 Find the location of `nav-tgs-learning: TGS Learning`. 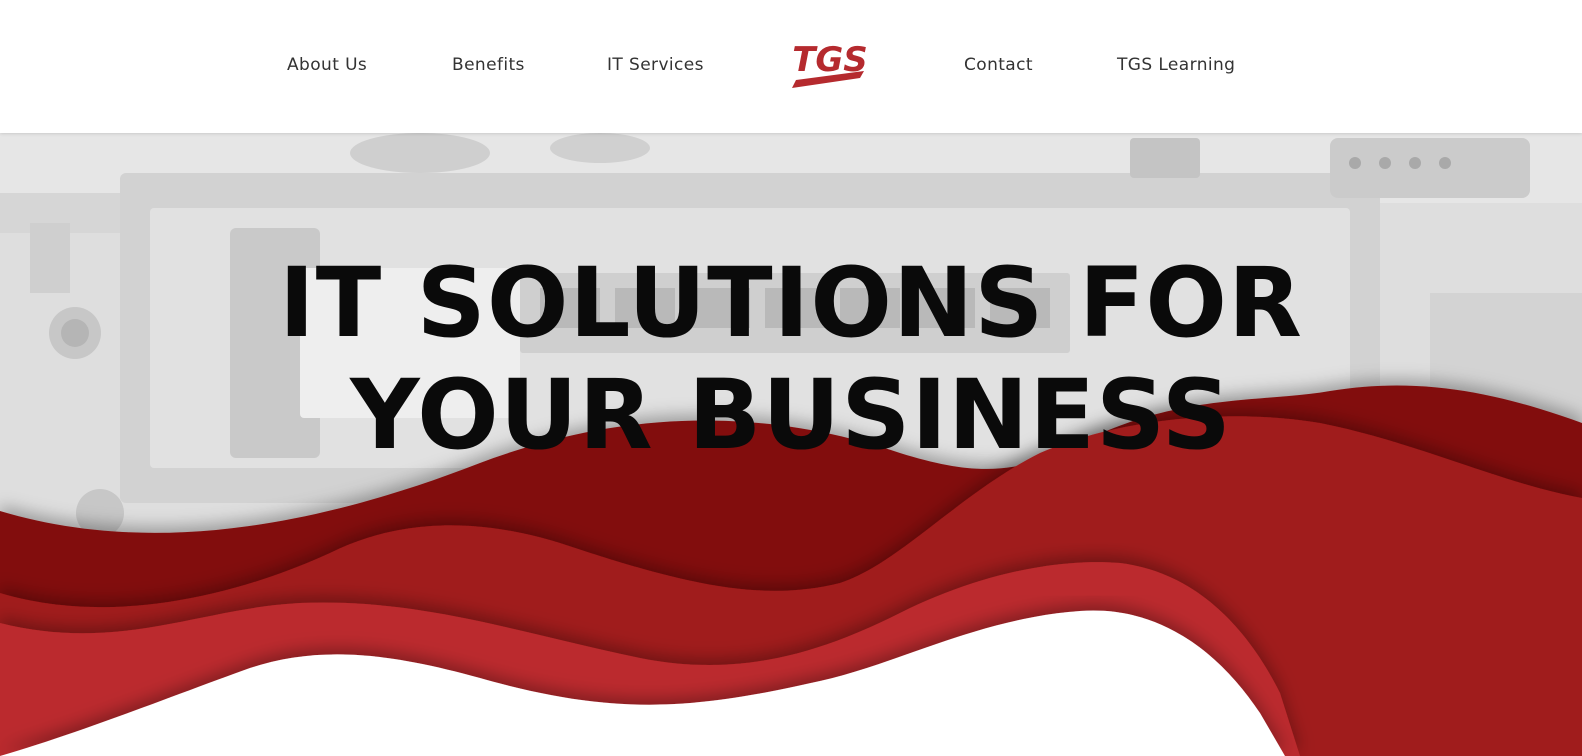

nav-tgs-learning: TGS Learning is located at coordinates (1176, 65).